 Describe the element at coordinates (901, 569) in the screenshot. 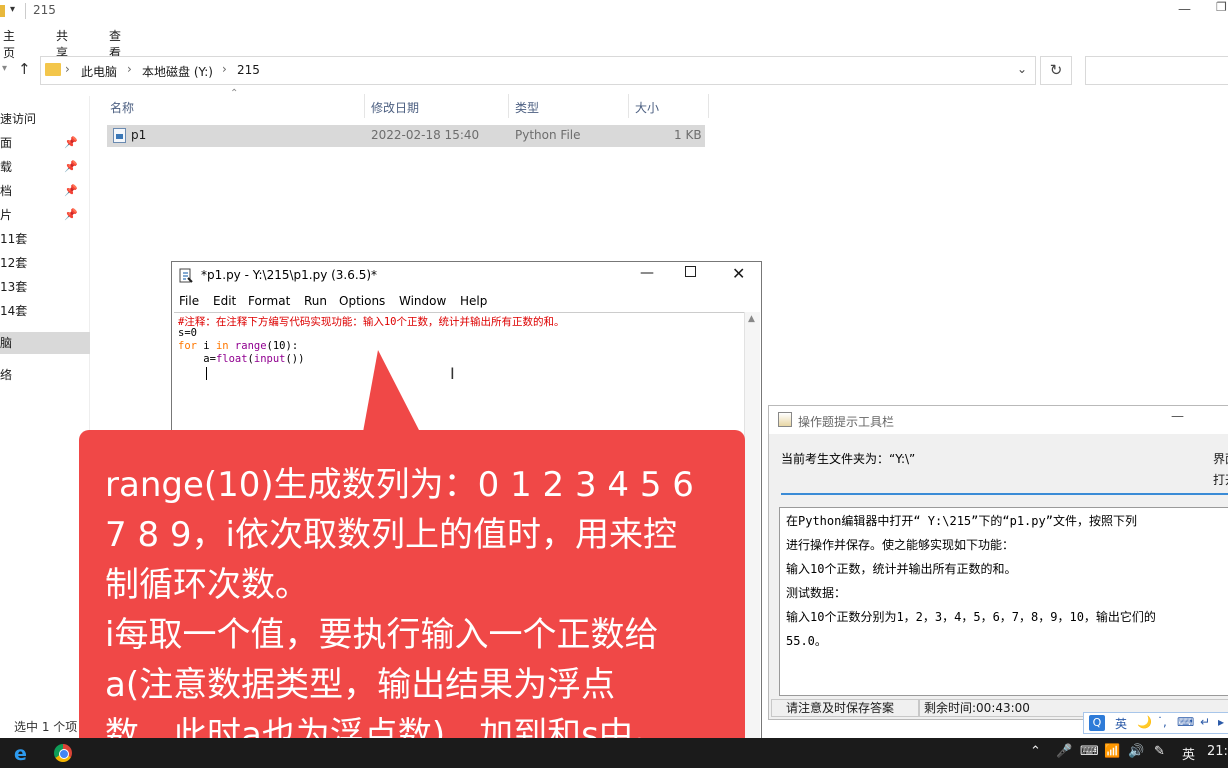

I see `question-line: 输入10个正数，统计并输出所有正数的和。` at that location.